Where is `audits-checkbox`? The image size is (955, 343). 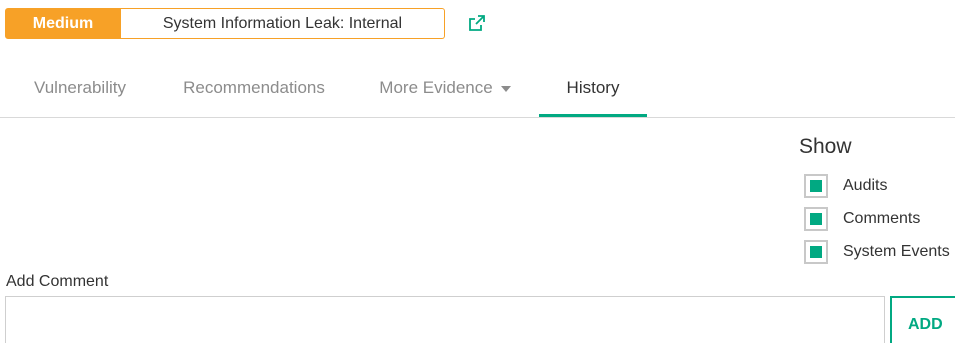
audits-checkbox is located at coordinates (816, 186).